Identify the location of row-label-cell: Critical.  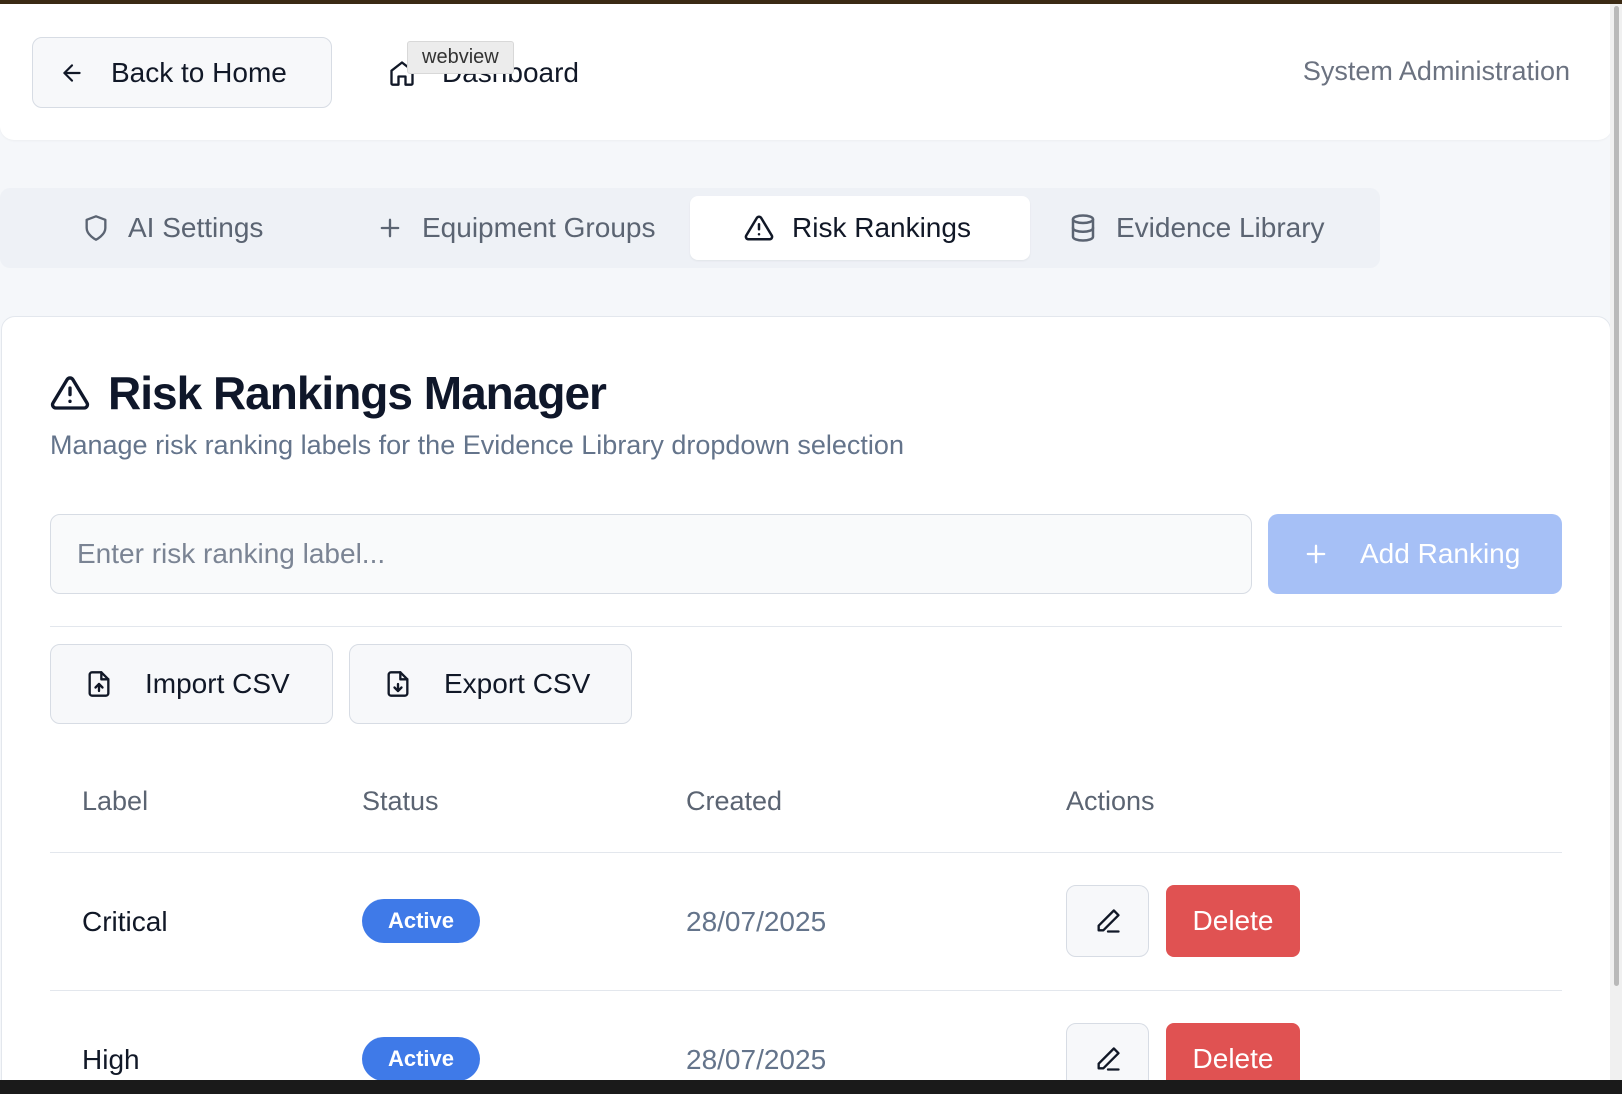
(125, 921).